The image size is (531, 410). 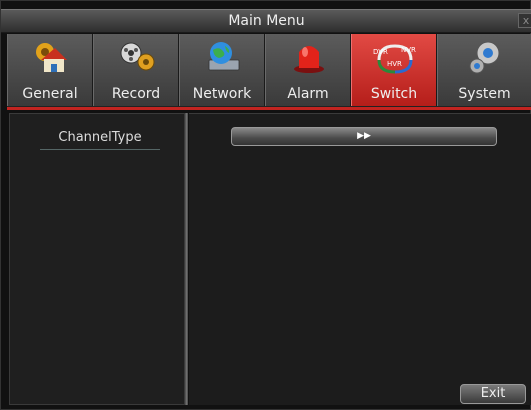 I want to click on panel-divider, so click(x=186, y=259).